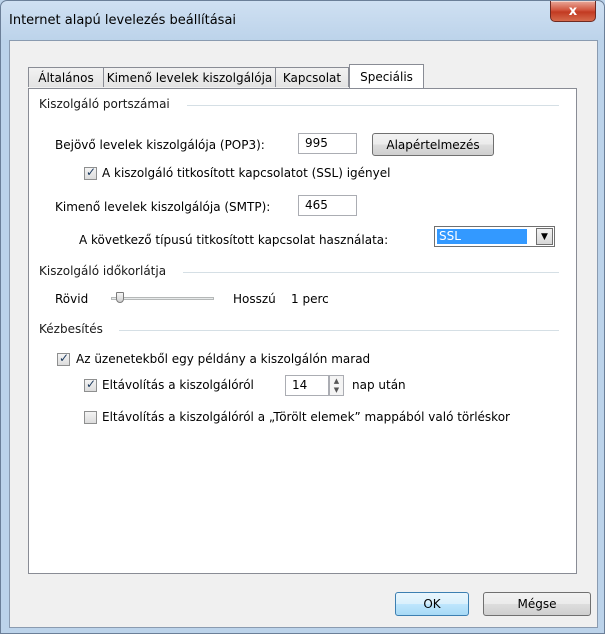 The height and width of the screenshot is (634, 605). I want to click on cancel-button: Mégse, so click(537, 604).